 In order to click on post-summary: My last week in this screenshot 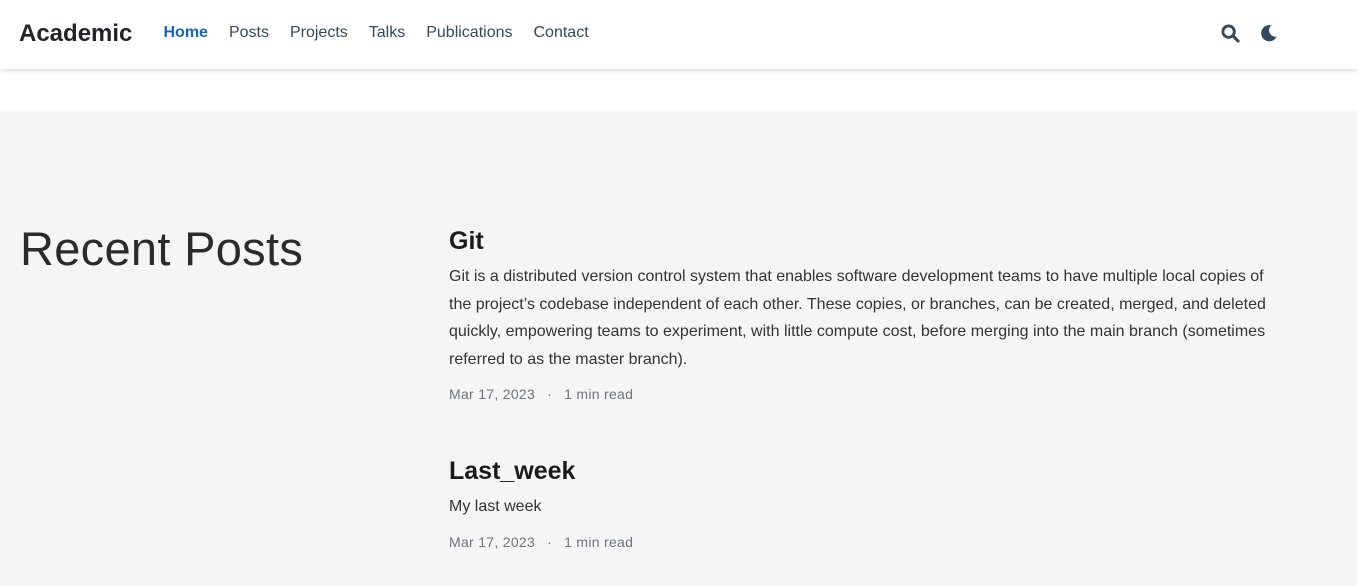, I will do `click(495, 506)`.